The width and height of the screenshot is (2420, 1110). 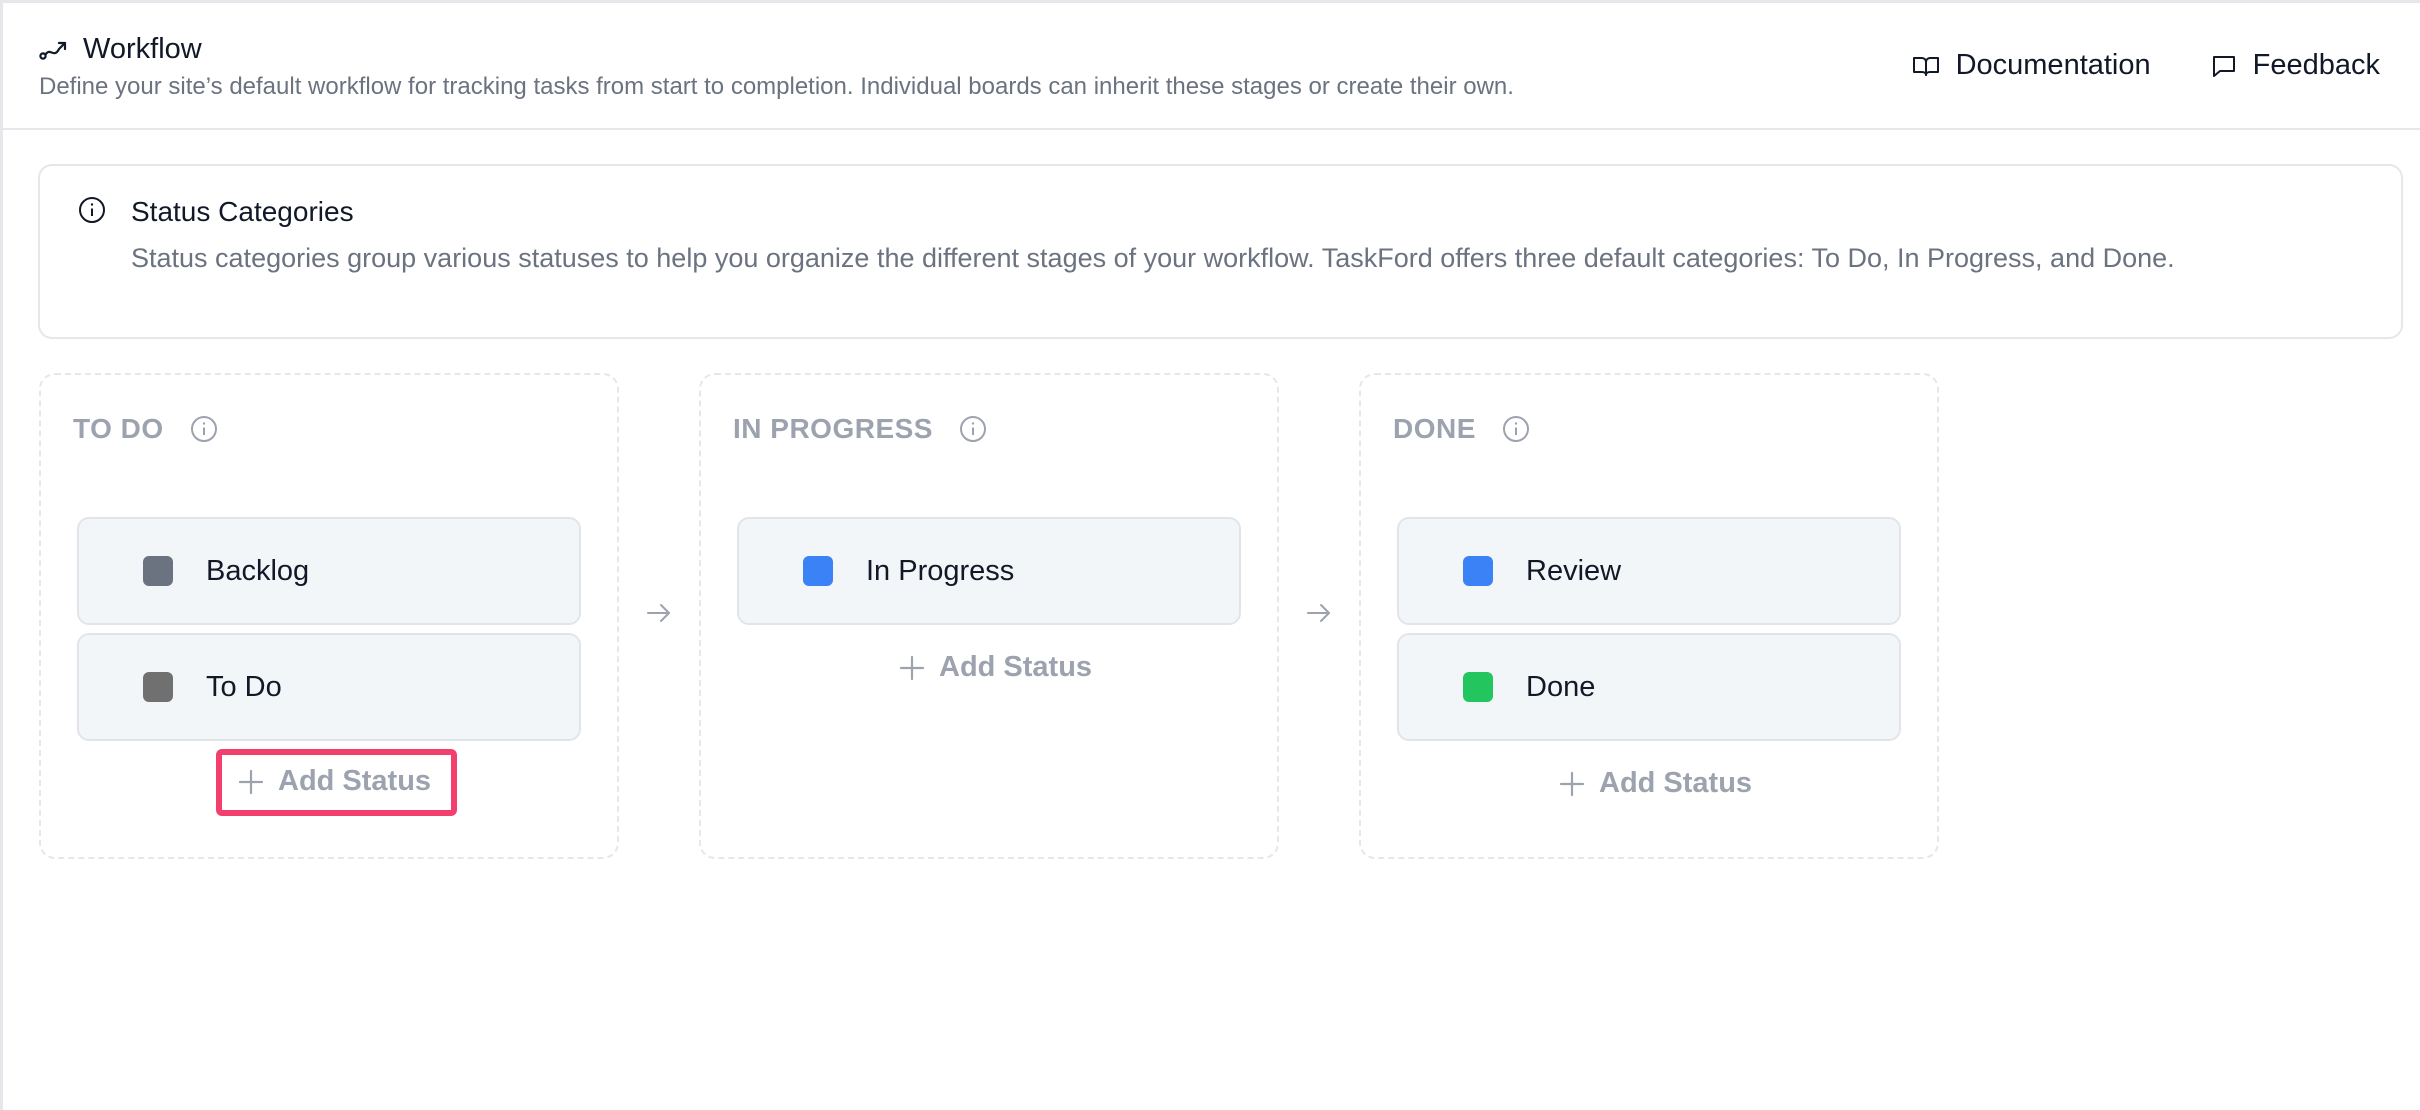 What do you see at coordinates (329, 687) in the screenshot?
I see `status-card-to-do: To Do` at bounding box center [329, 687].